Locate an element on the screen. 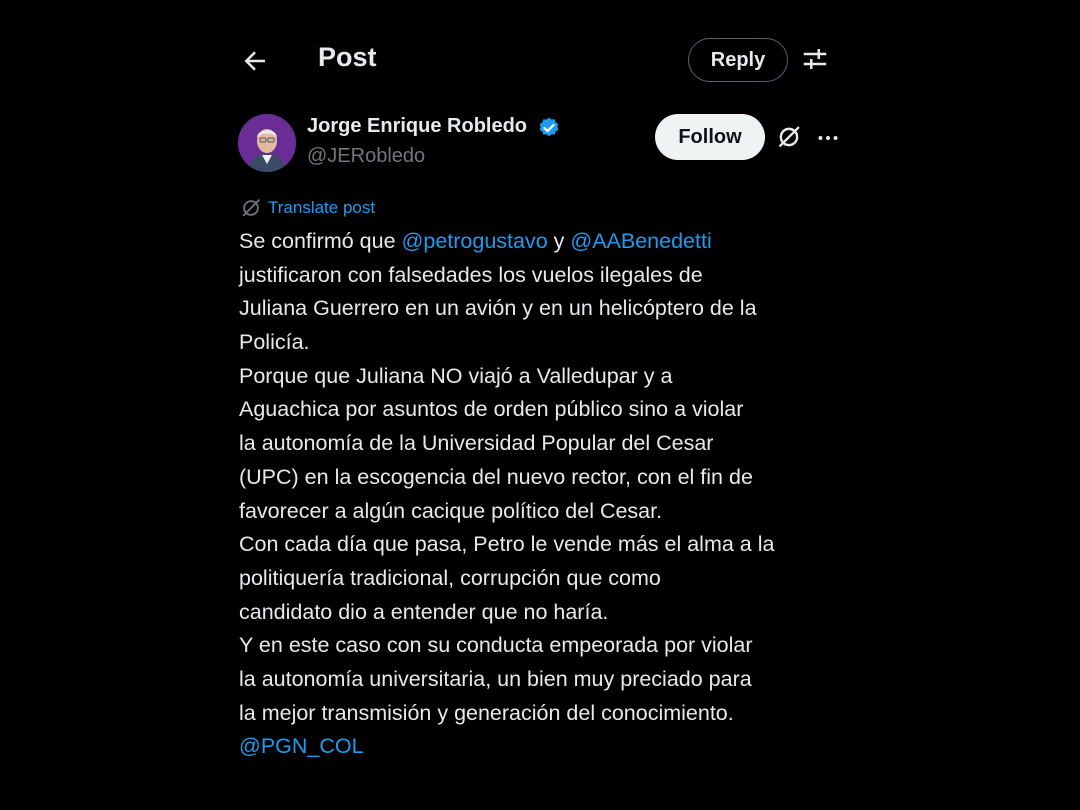  back-arrow-icon is located at coordinates (255, 61).